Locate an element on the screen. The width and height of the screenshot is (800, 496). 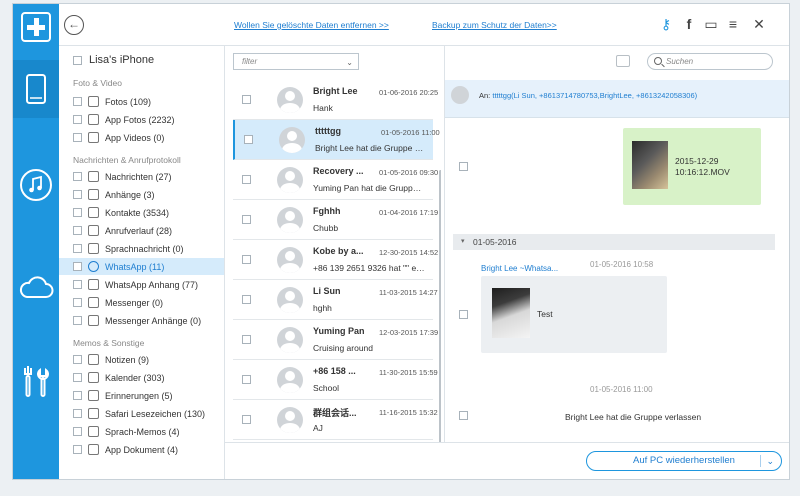
device-row: Lisa's iPhone is located at coordinates (113, 60).